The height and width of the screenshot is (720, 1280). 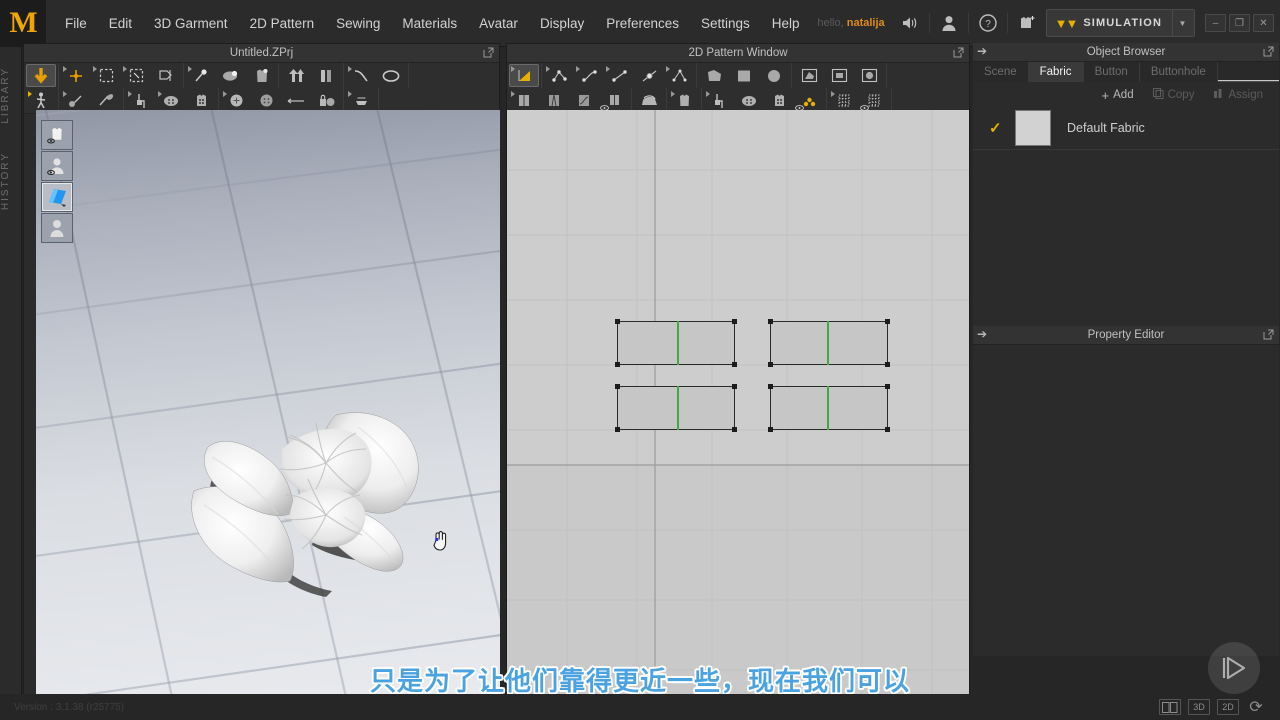 What do you see at coordinates (326, 100) in the screenshot?
I see `lock-button-tool` at bounding box center [326, 100].